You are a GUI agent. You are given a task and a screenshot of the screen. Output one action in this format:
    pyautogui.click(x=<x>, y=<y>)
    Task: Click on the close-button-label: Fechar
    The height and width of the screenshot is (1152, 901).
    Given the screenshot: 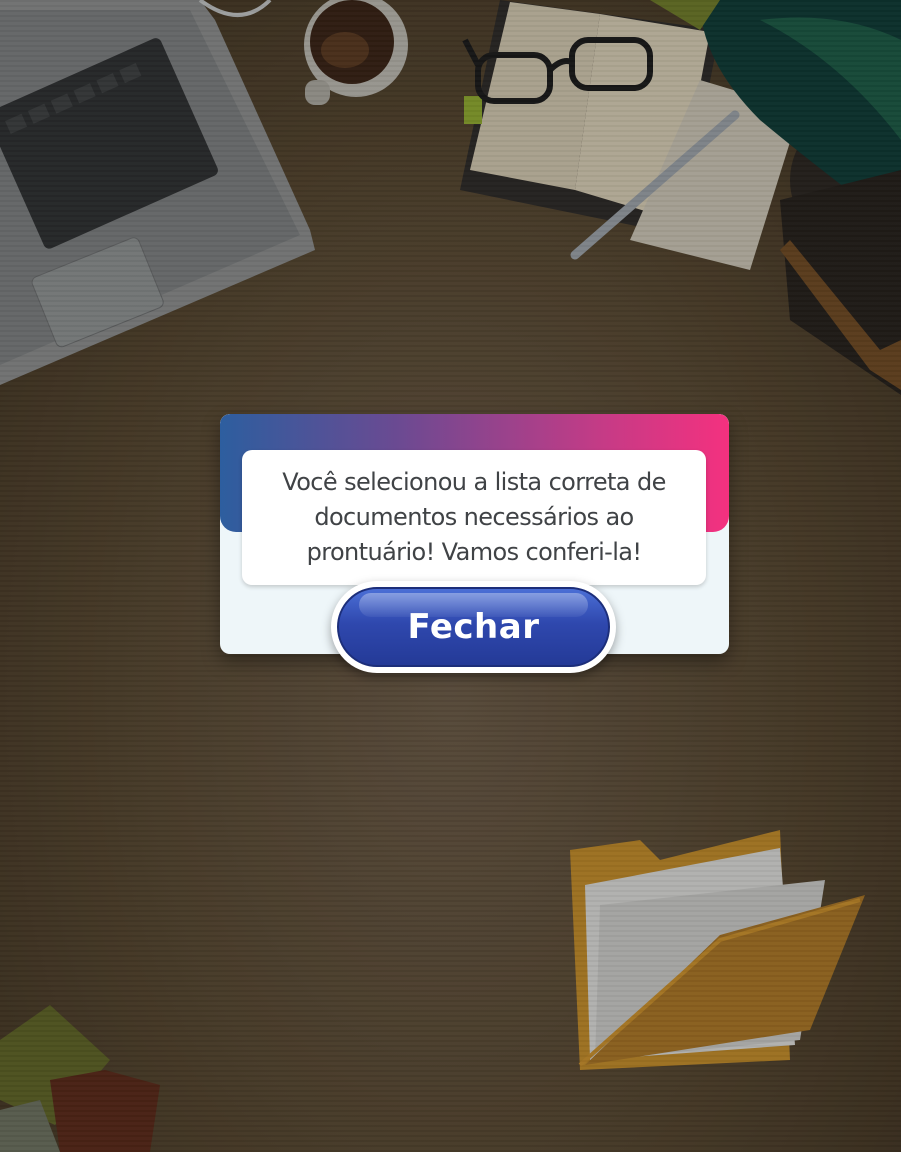 What is the action you would take?
    pyautogui.click(x=473, y=627)
    